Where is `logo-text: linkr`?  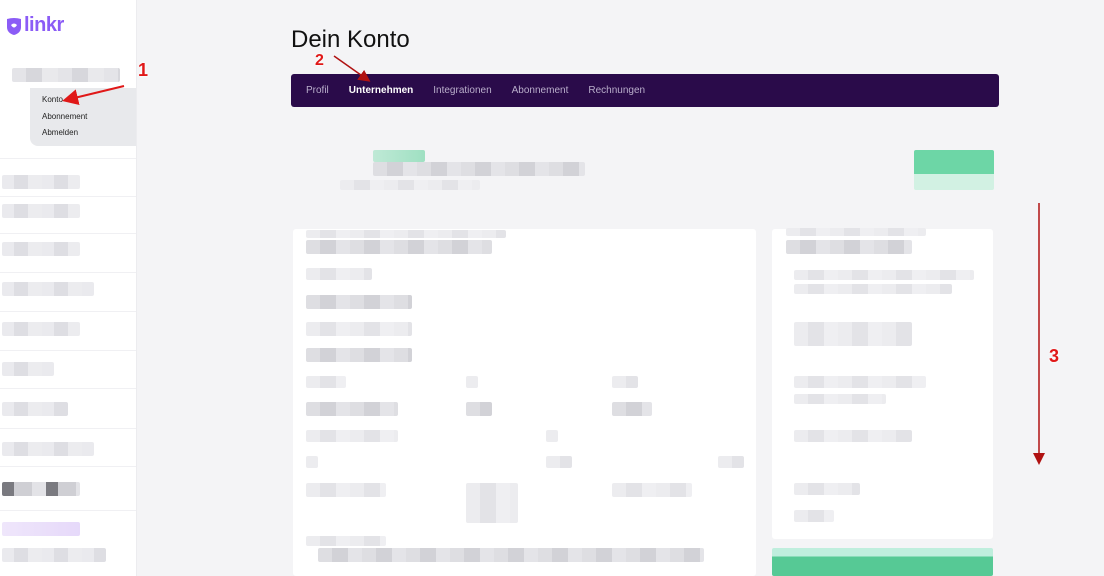 logo-text: linkr is located at coordinates (44, 25).